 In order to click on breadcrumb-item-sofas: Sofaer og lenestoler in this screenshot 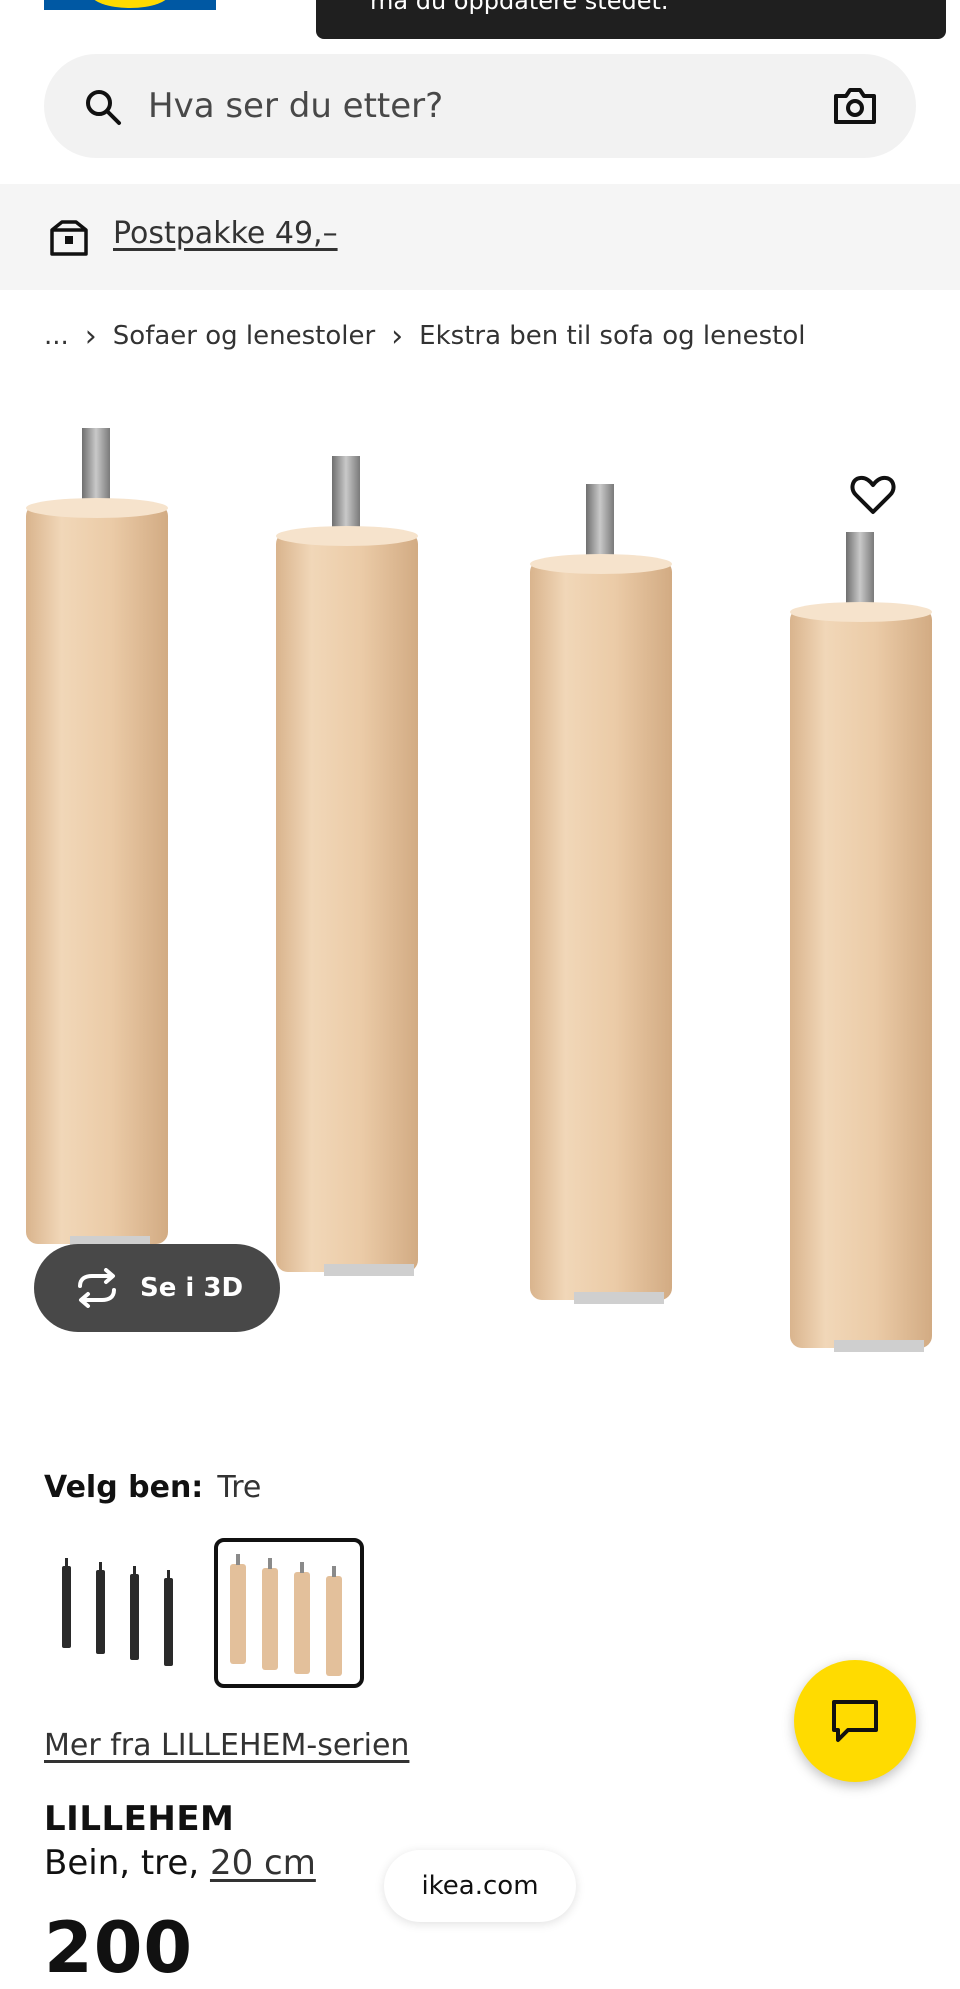, I will do `click(244, 336)`.